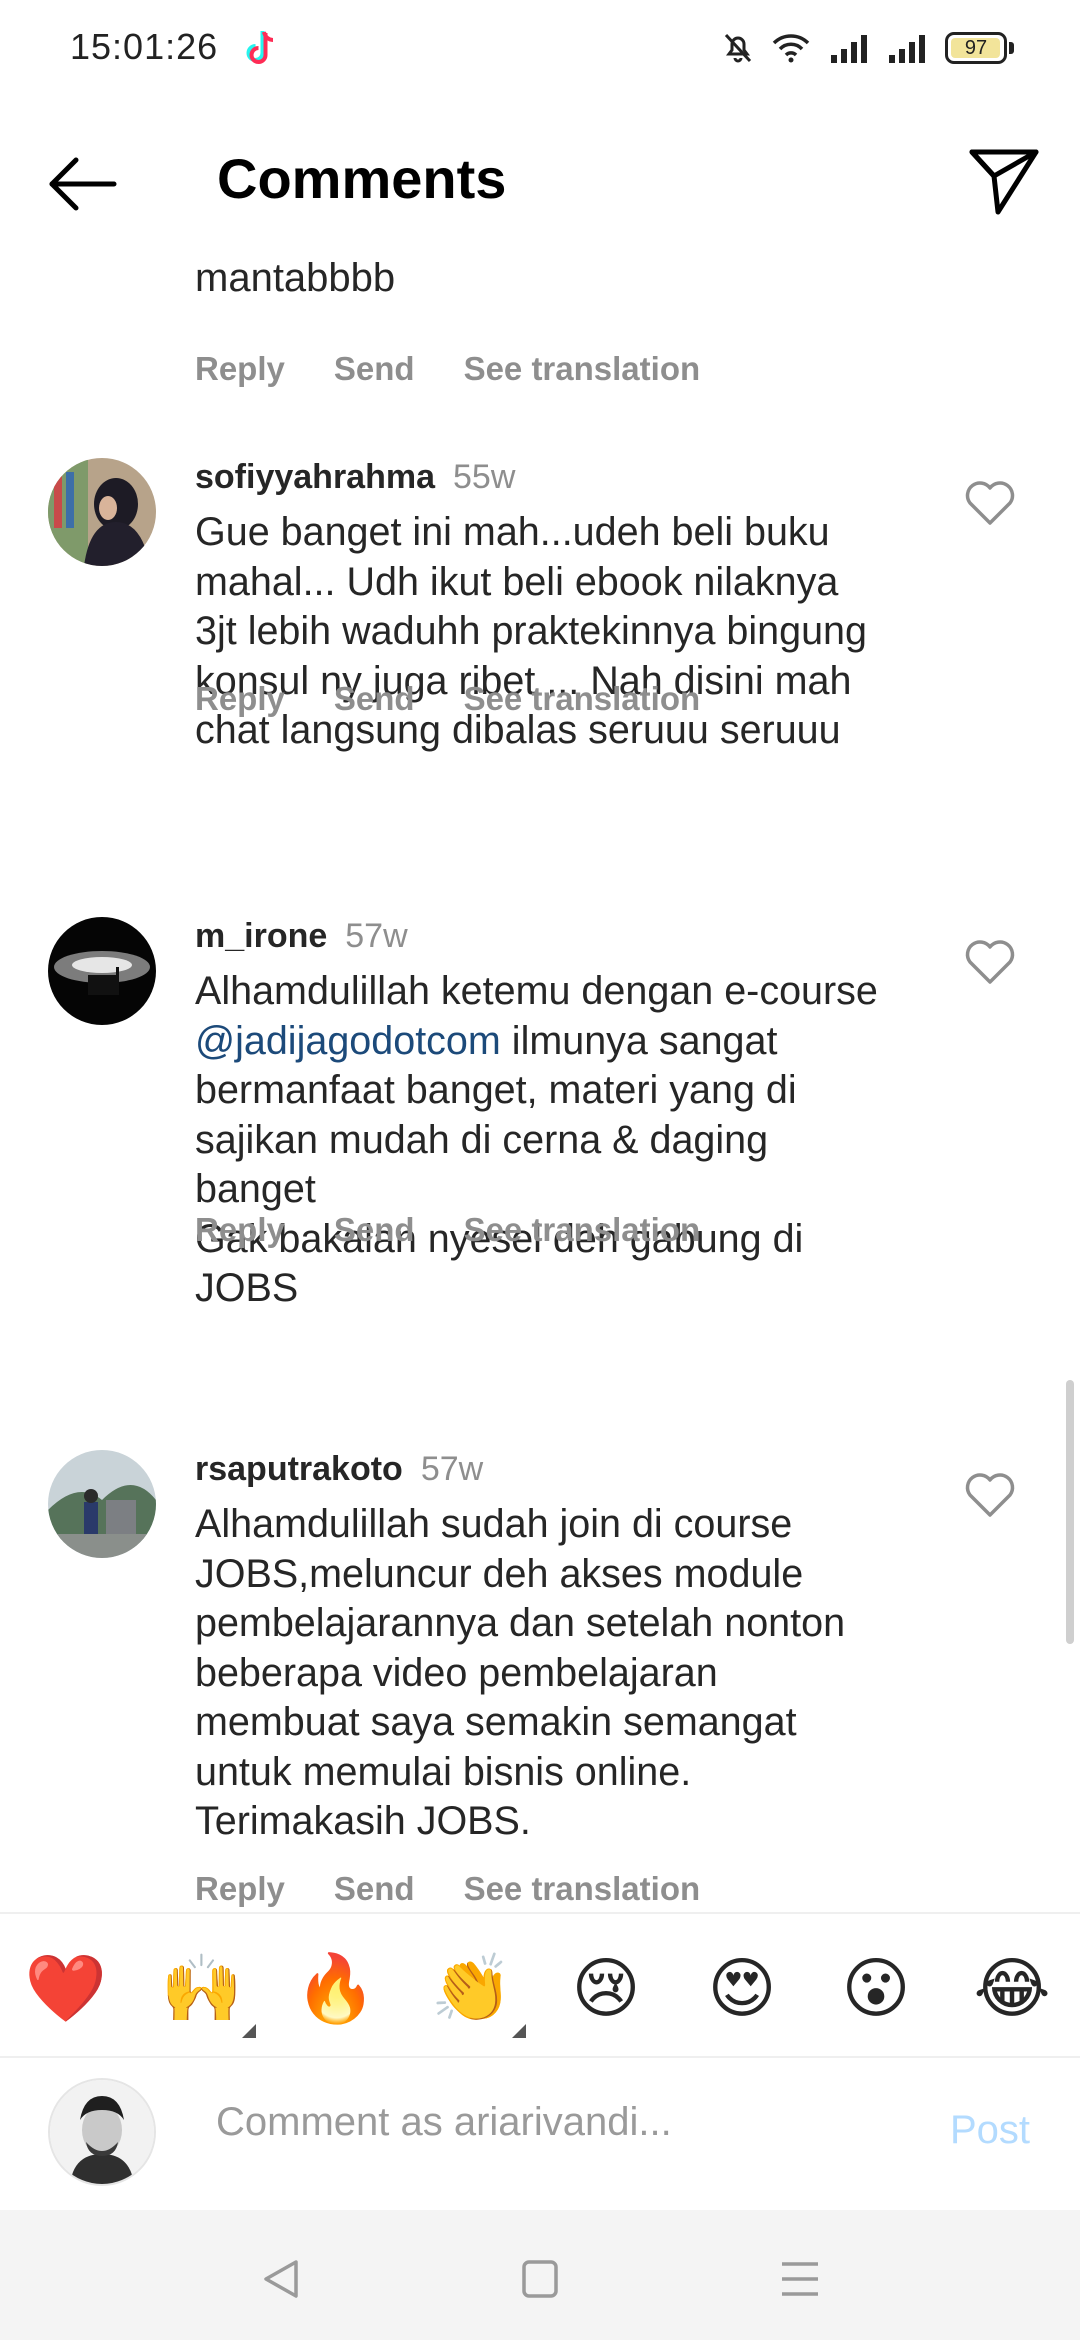 This screenshot has width=1080, height=2340. I want to click on emoji-heart-eyes: 😍, so click(742, 1988).